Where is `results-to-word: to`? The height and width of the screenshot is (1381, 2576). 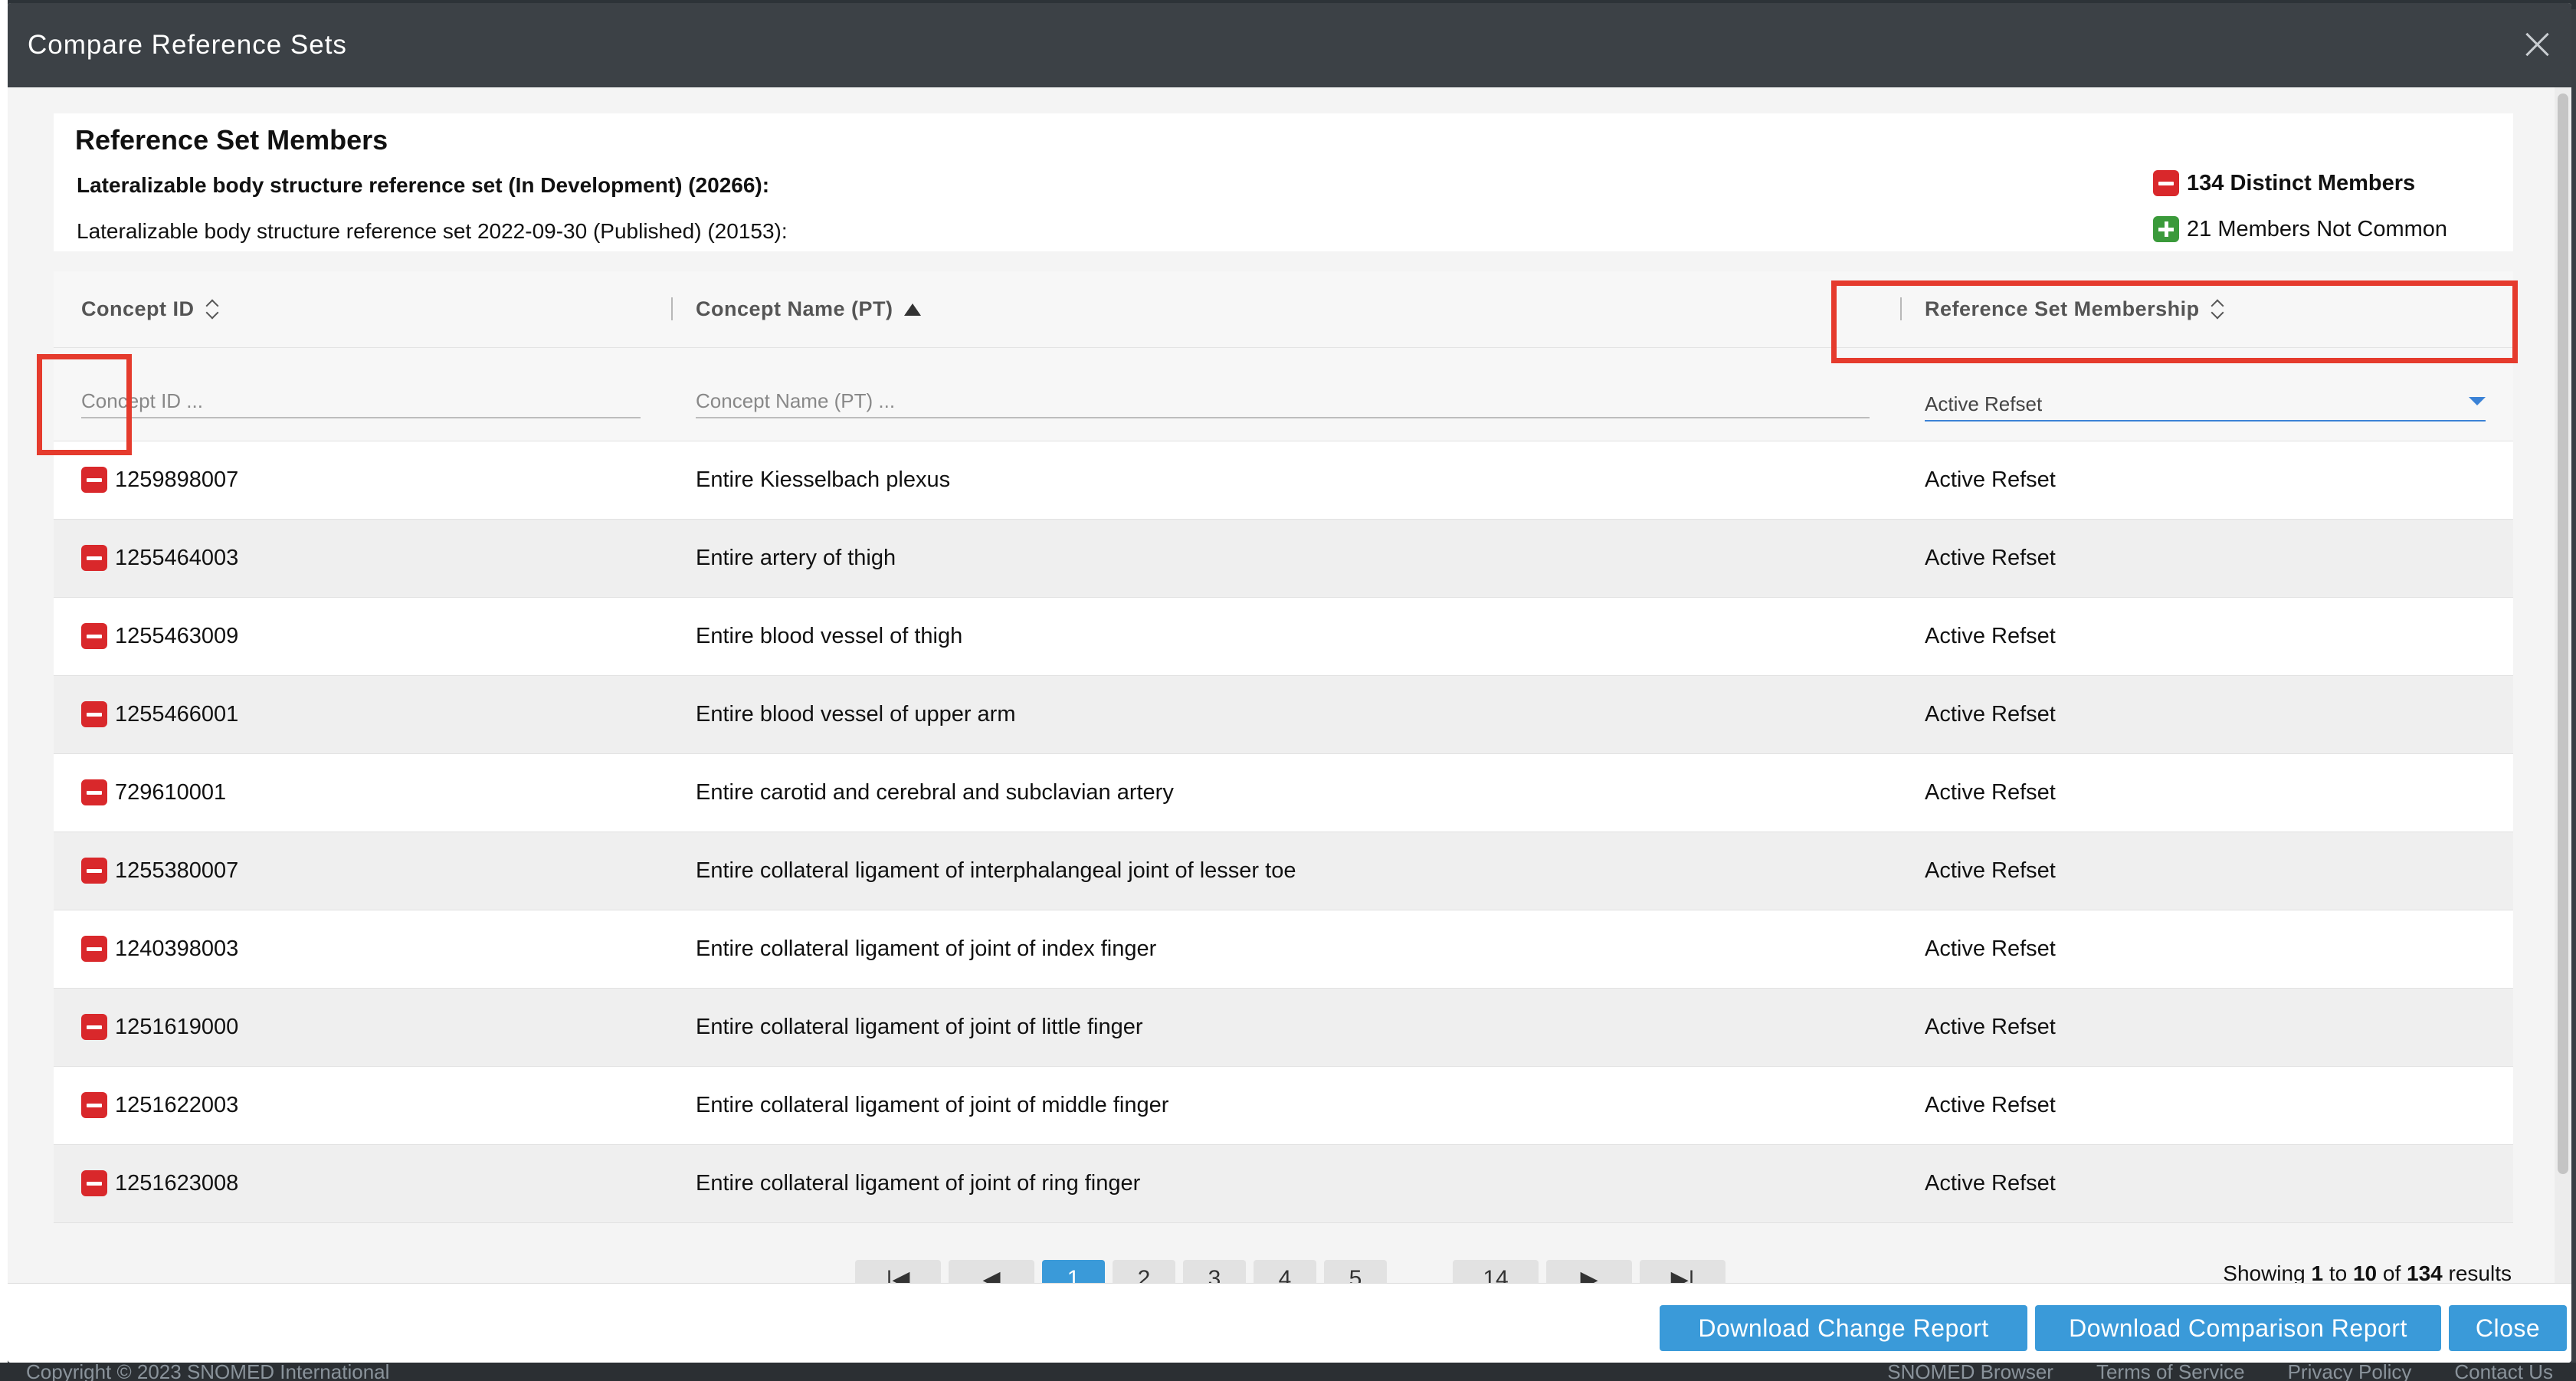 results-to-word: to is located at coordinates (2338, 1273).